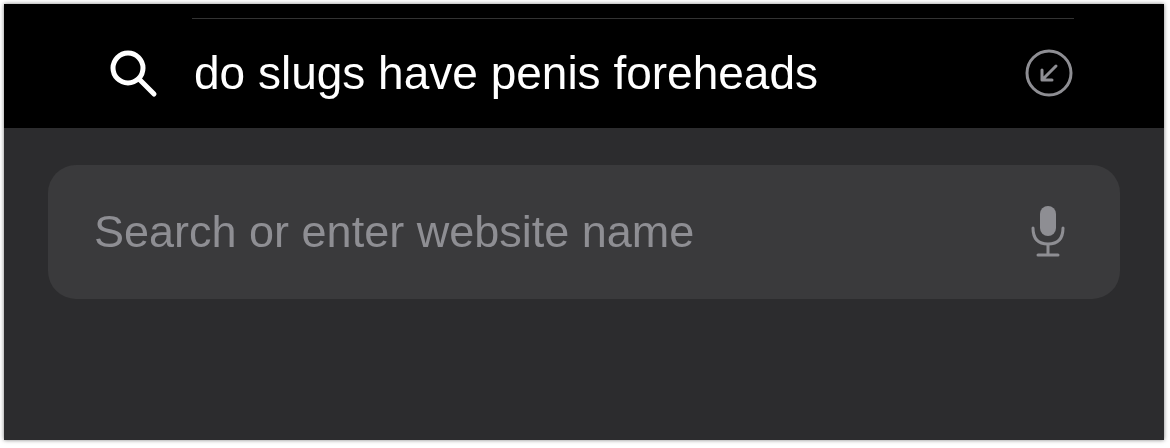  Describe the element at coordinates (1049, 73) in the screenshot. I see `arrow-circle-icon` at that location.